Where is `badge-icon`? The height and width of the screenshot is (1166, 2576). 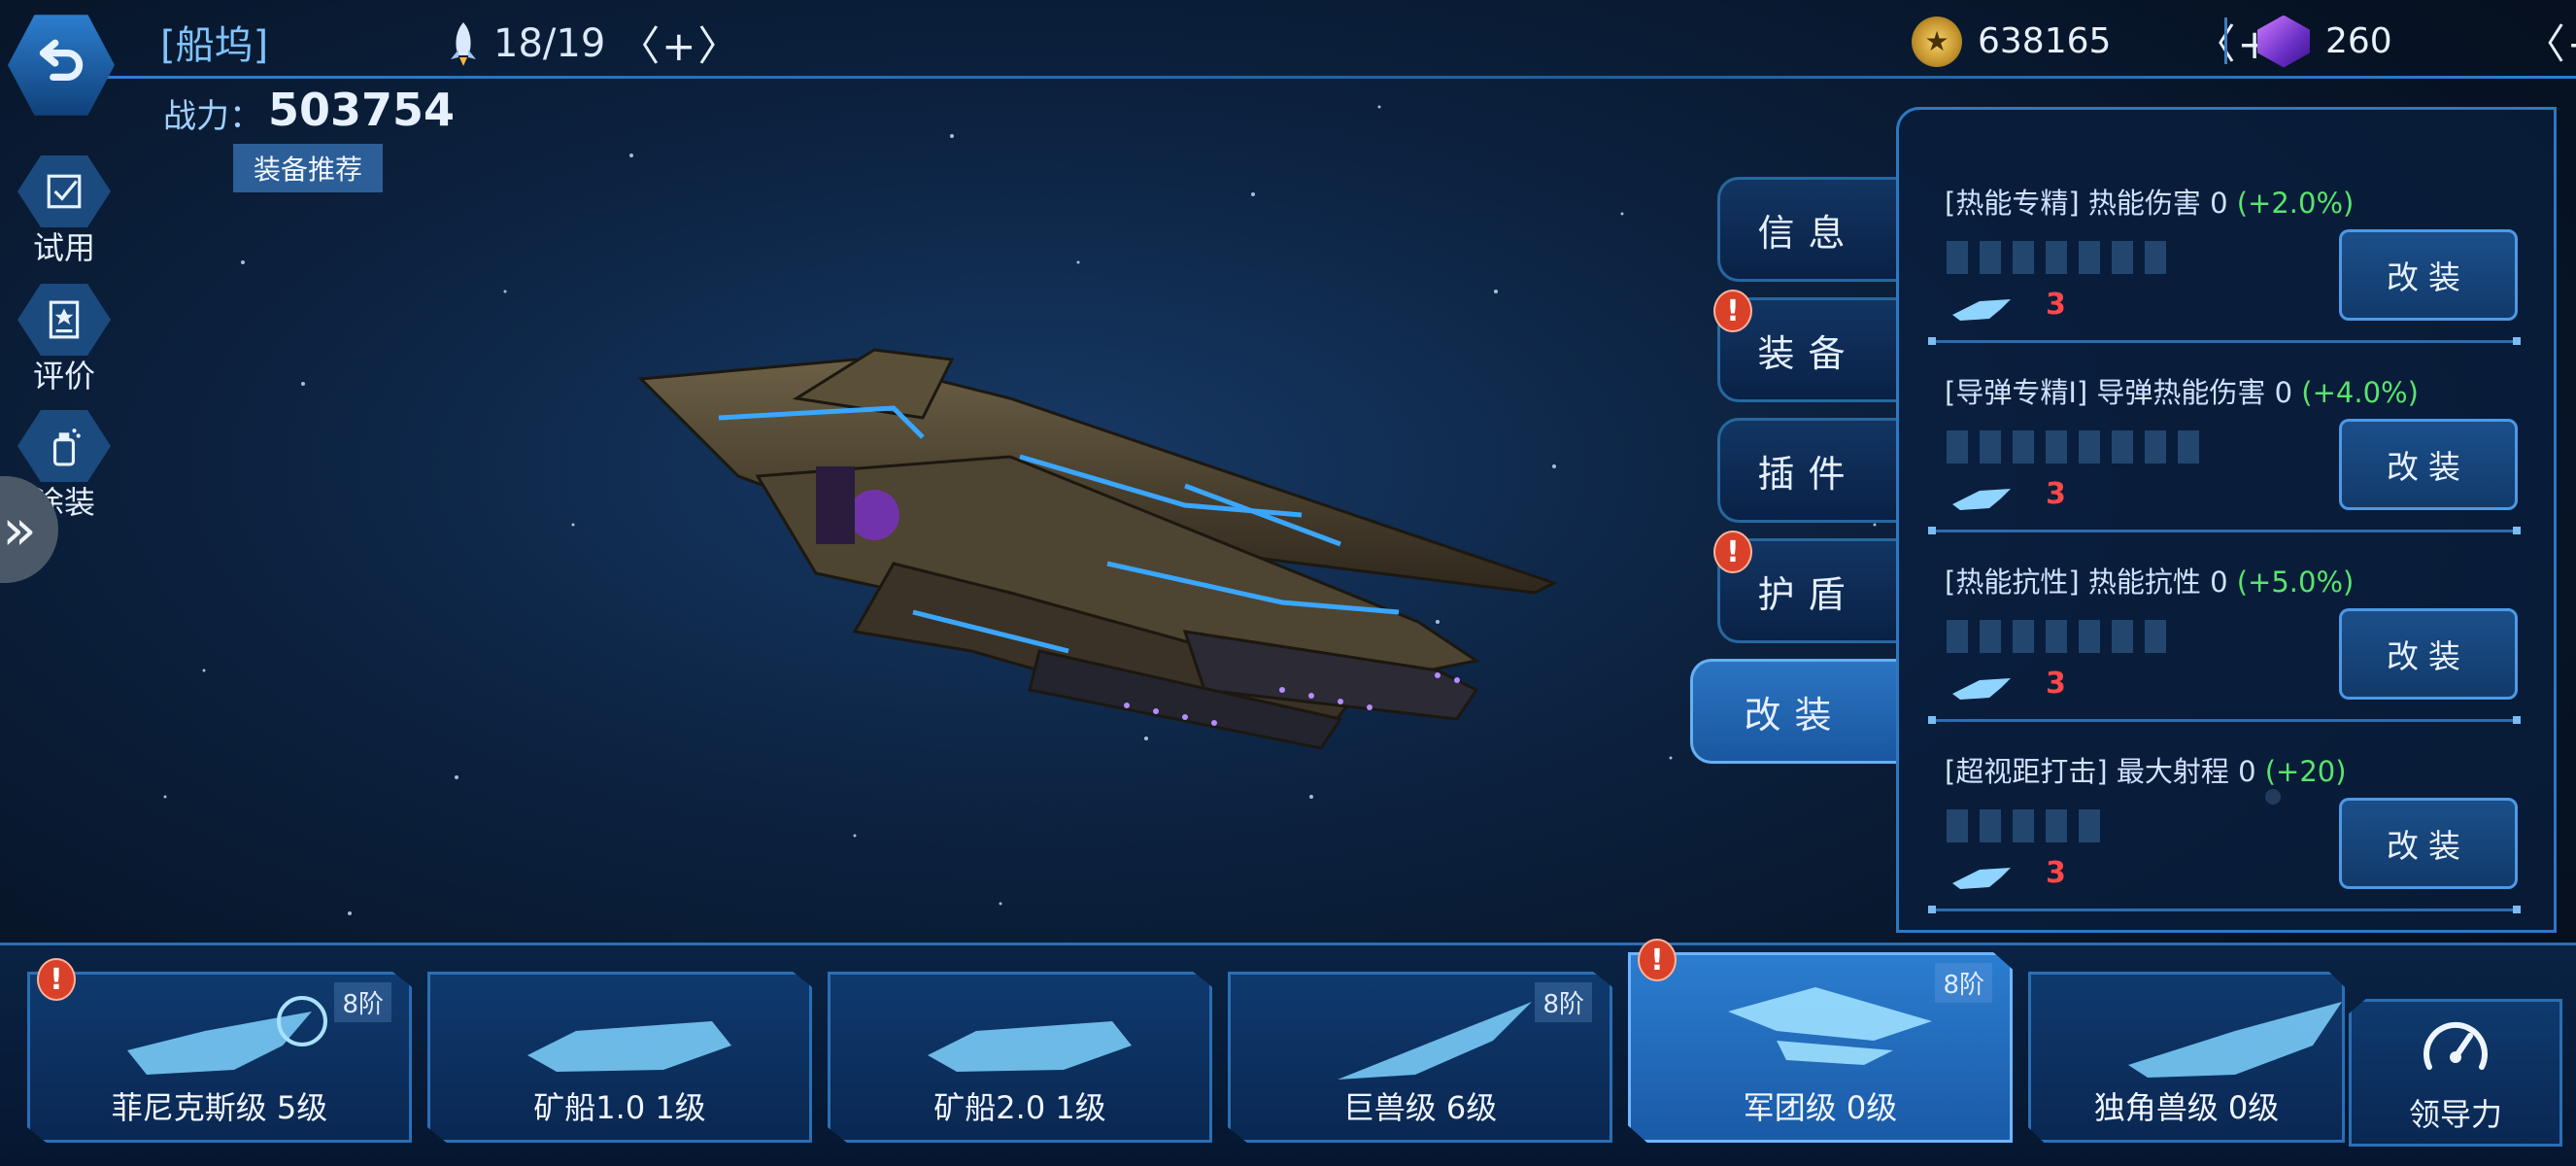
badge-icon is located at coordinates (64, 319).